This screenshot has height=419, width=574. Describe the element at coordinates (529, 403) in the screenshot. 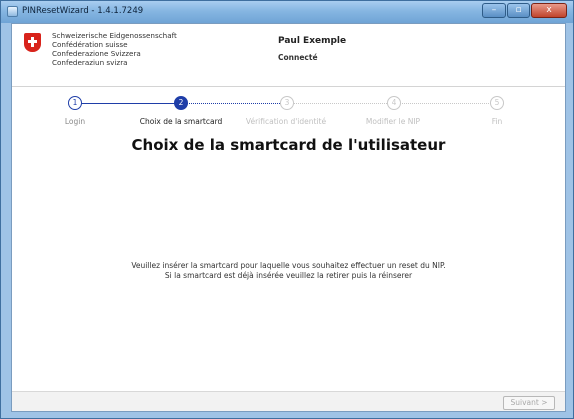

I see `next-button: Suivant >` at that location.